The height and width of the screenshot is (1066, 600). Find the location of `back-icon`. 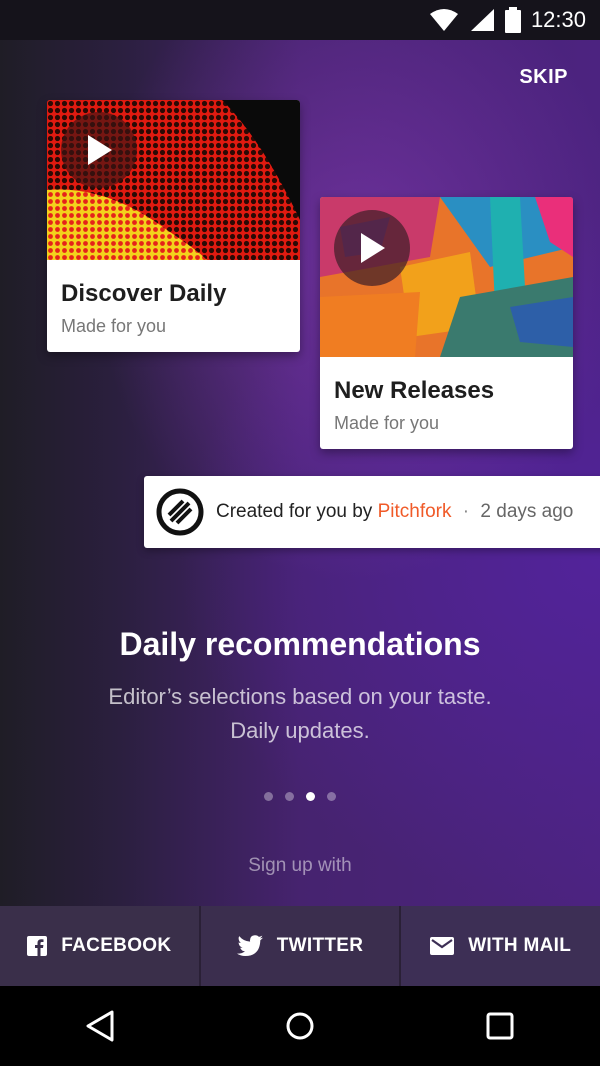

back-icon is located at coordinates (100, 1026).